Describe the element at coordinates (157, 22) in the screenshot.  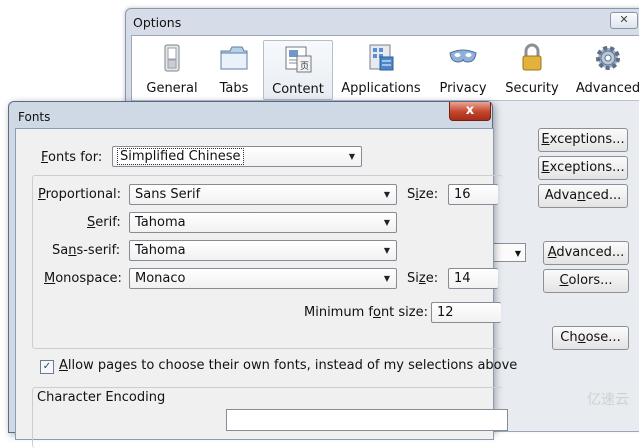
I see `options-window-title: Options` at that location.